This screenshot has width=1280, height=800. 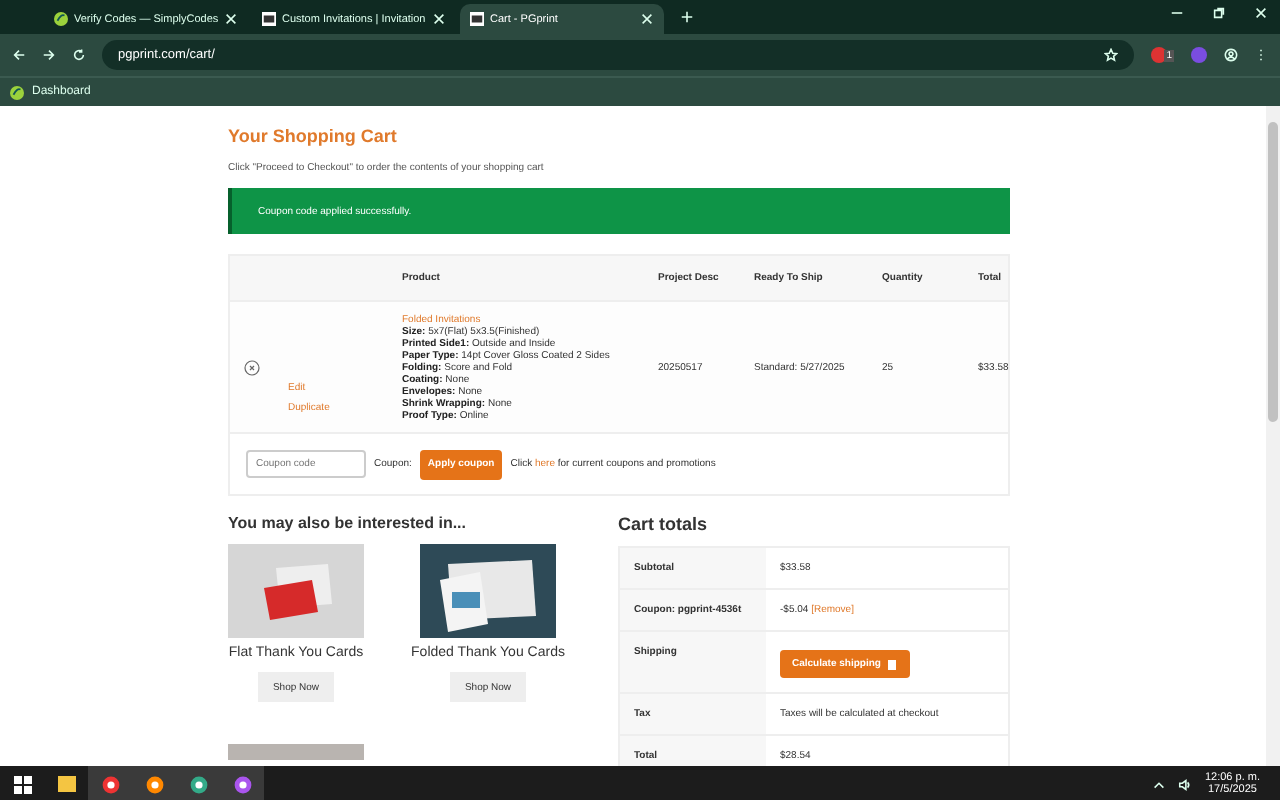 I want to click on folded-card-photo, so click(x=488, y=591).